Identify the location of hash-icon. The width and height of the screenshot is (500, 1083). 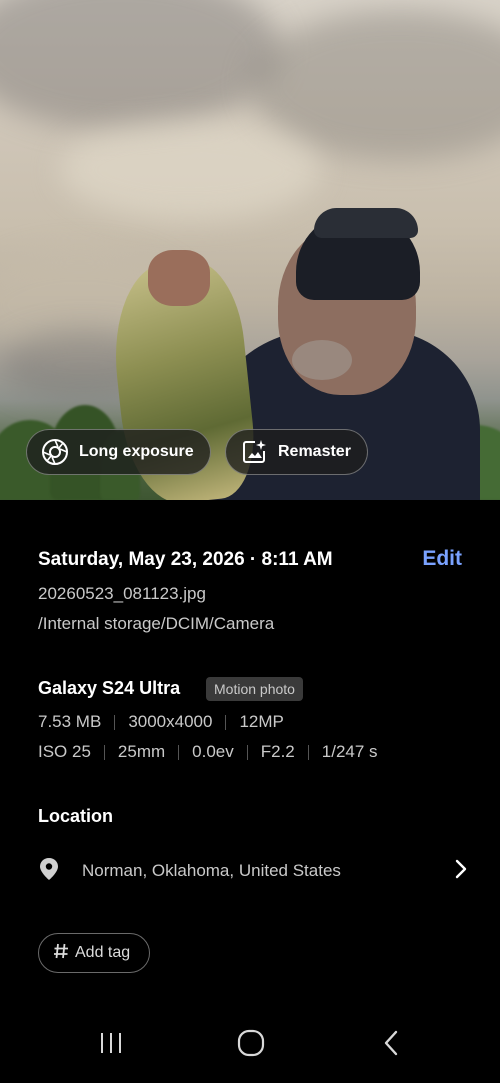
(61, 953).